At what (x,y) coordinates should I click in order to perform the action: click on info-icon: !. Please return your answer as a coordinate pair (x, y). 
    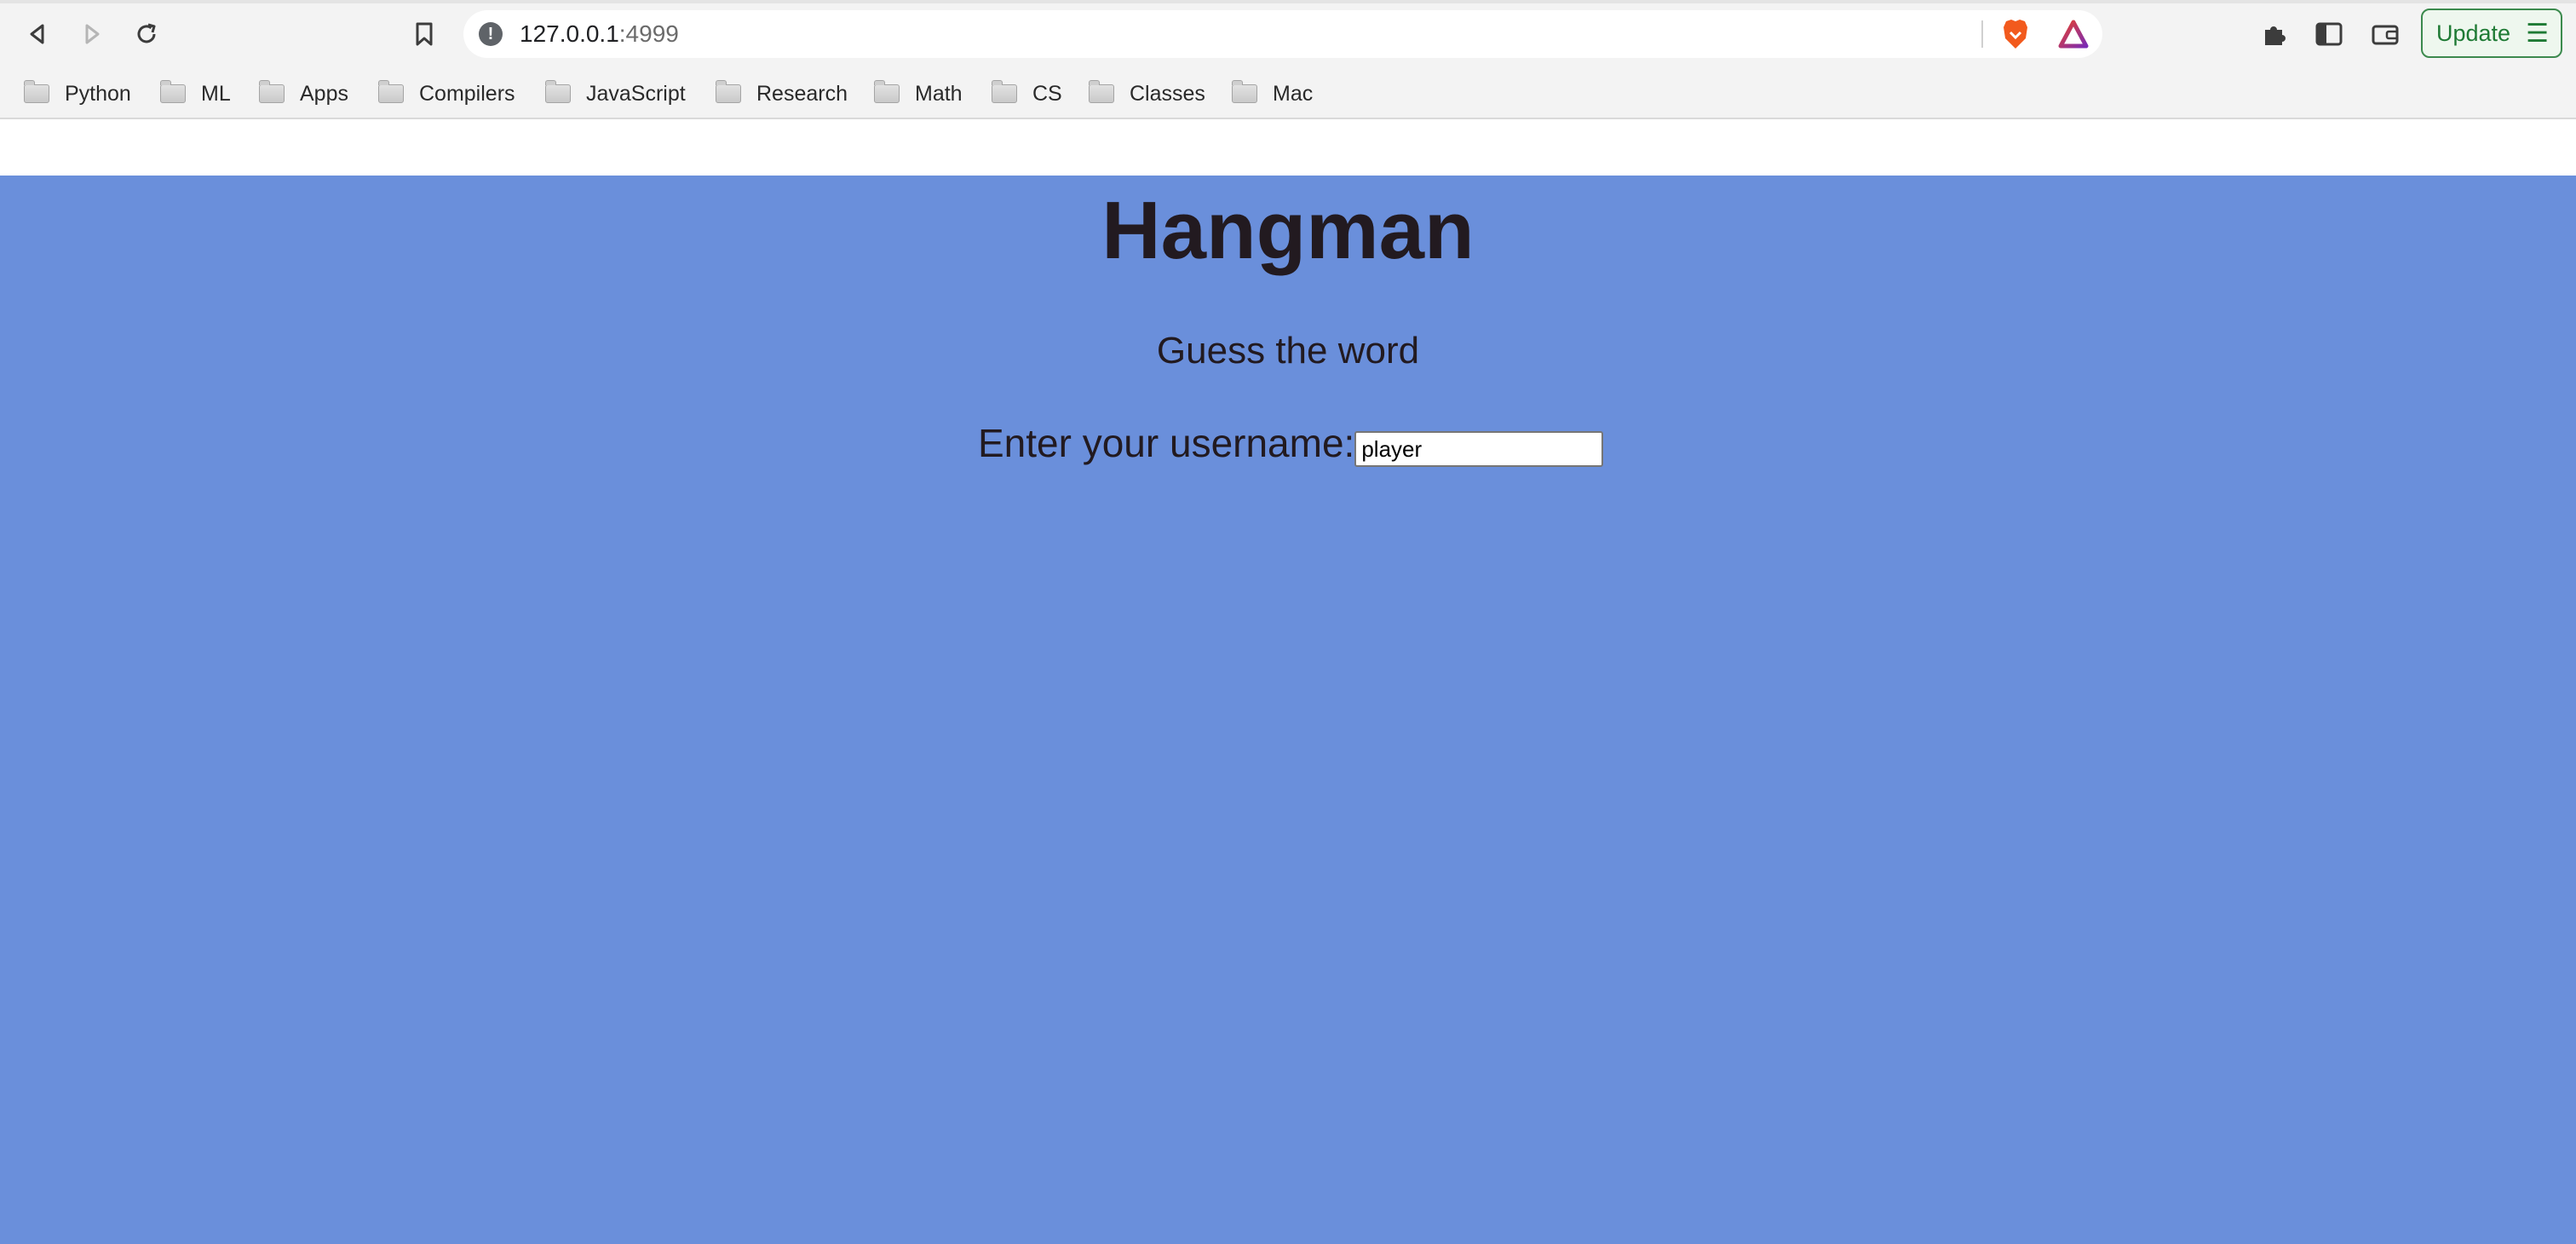
    Looking at the image, I should click on (491, 34).